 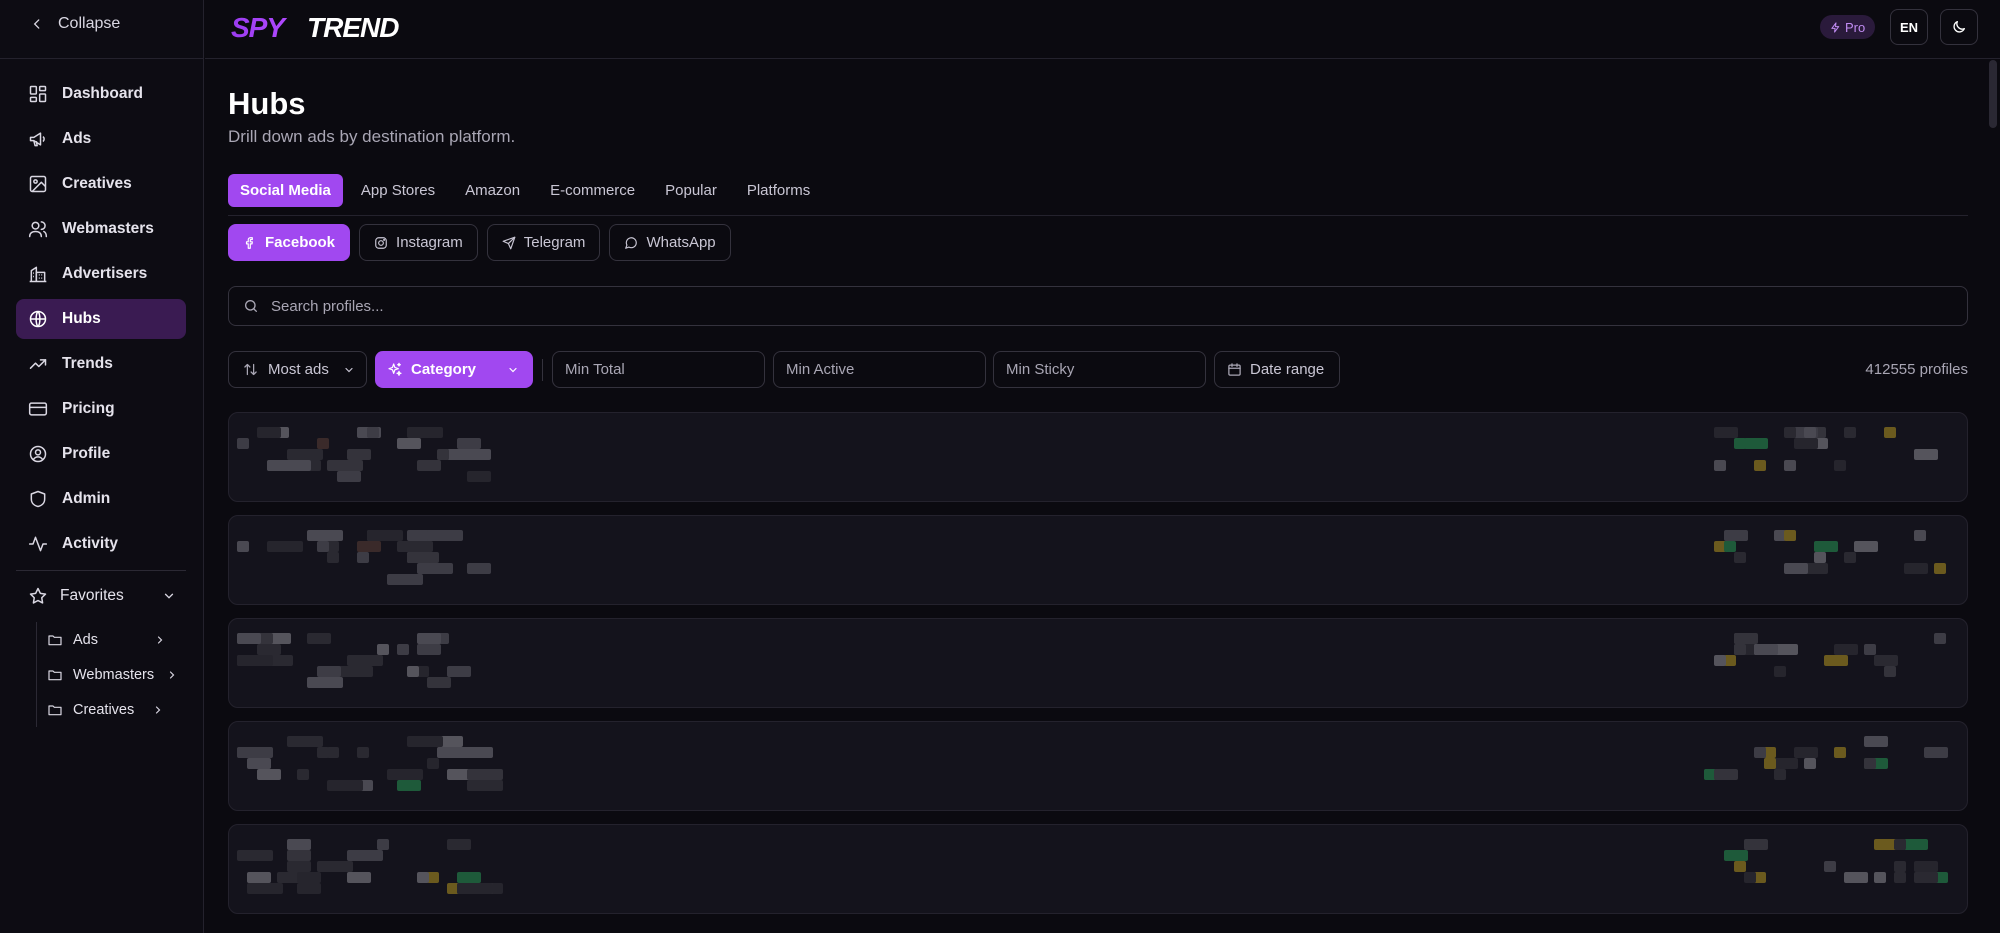 What do you see at coordinates (492, 190) in the screenshot?
I see `tab-amazon: Amazon` at bounding box center [492, 190].